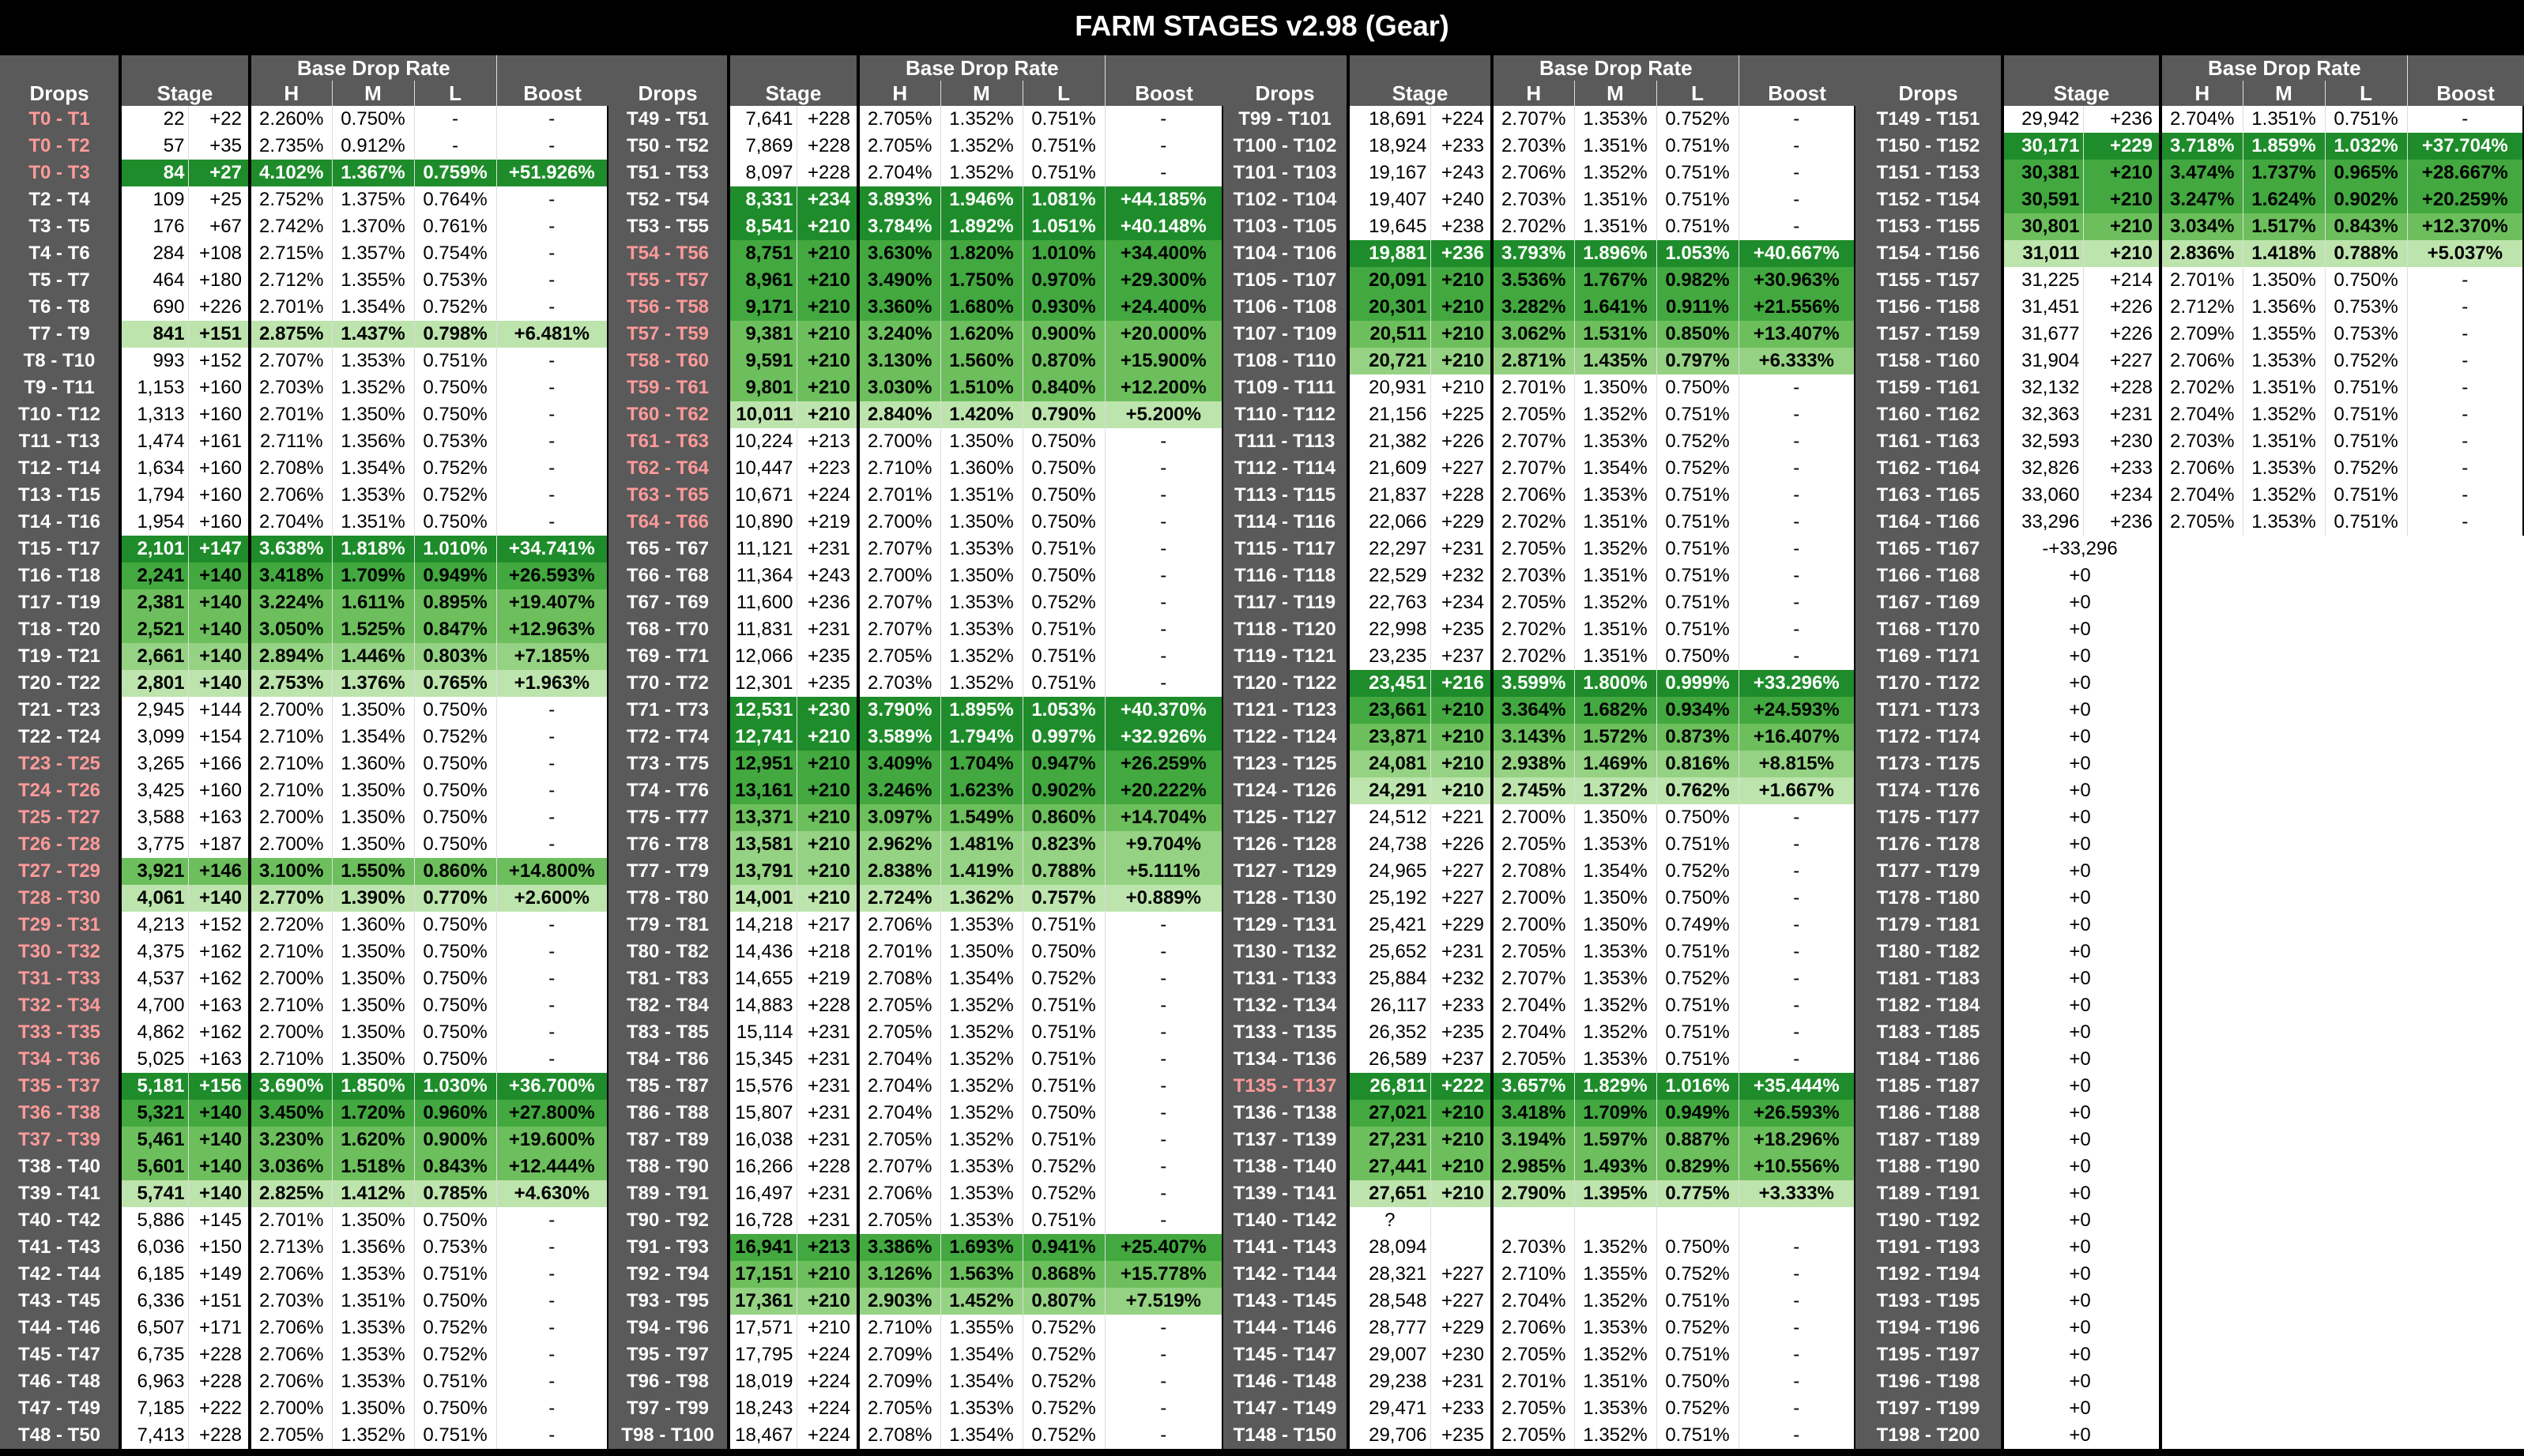  Describe the element at coordinates (1462, 1059) in the screenshot. I see `stage-delta-cell: +237` at that location.